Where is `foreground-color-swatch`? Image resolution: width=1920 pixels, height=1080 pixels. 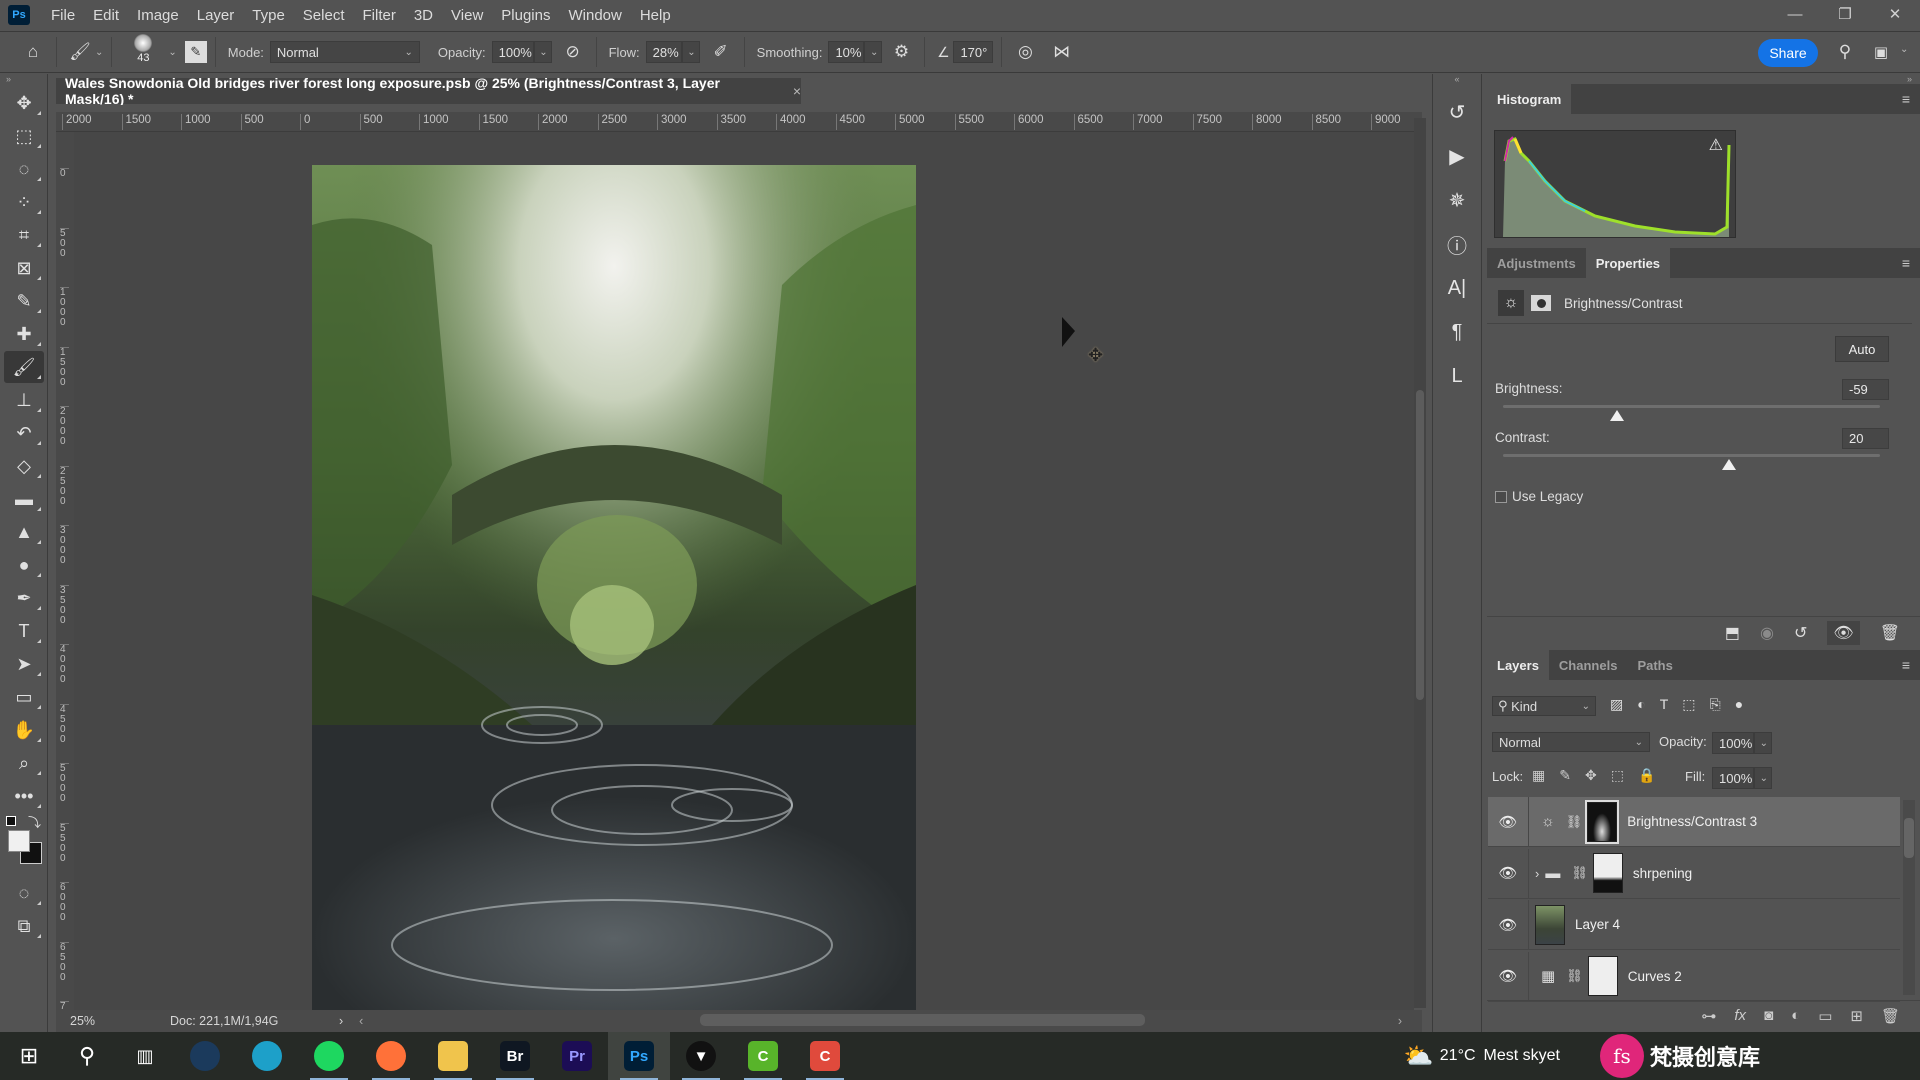 foreground-color-swatch is located at coordinates (19, 841).